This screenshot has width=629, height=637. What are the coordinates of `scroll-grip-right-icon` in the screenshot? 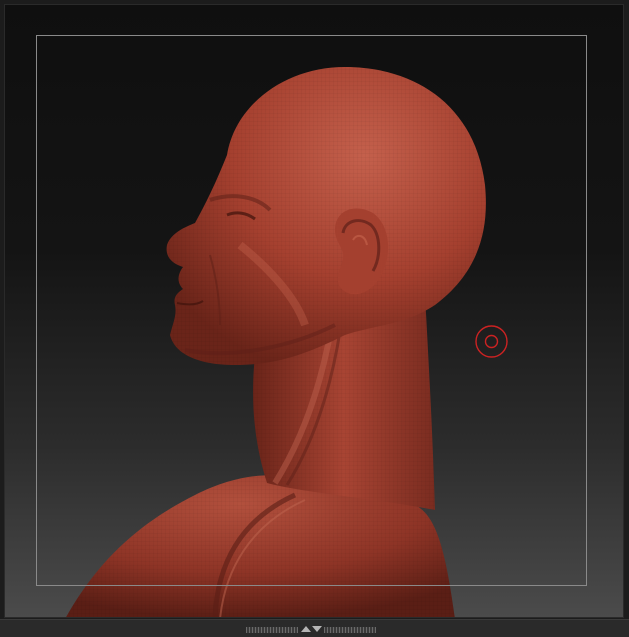 It's located at (350, 630).